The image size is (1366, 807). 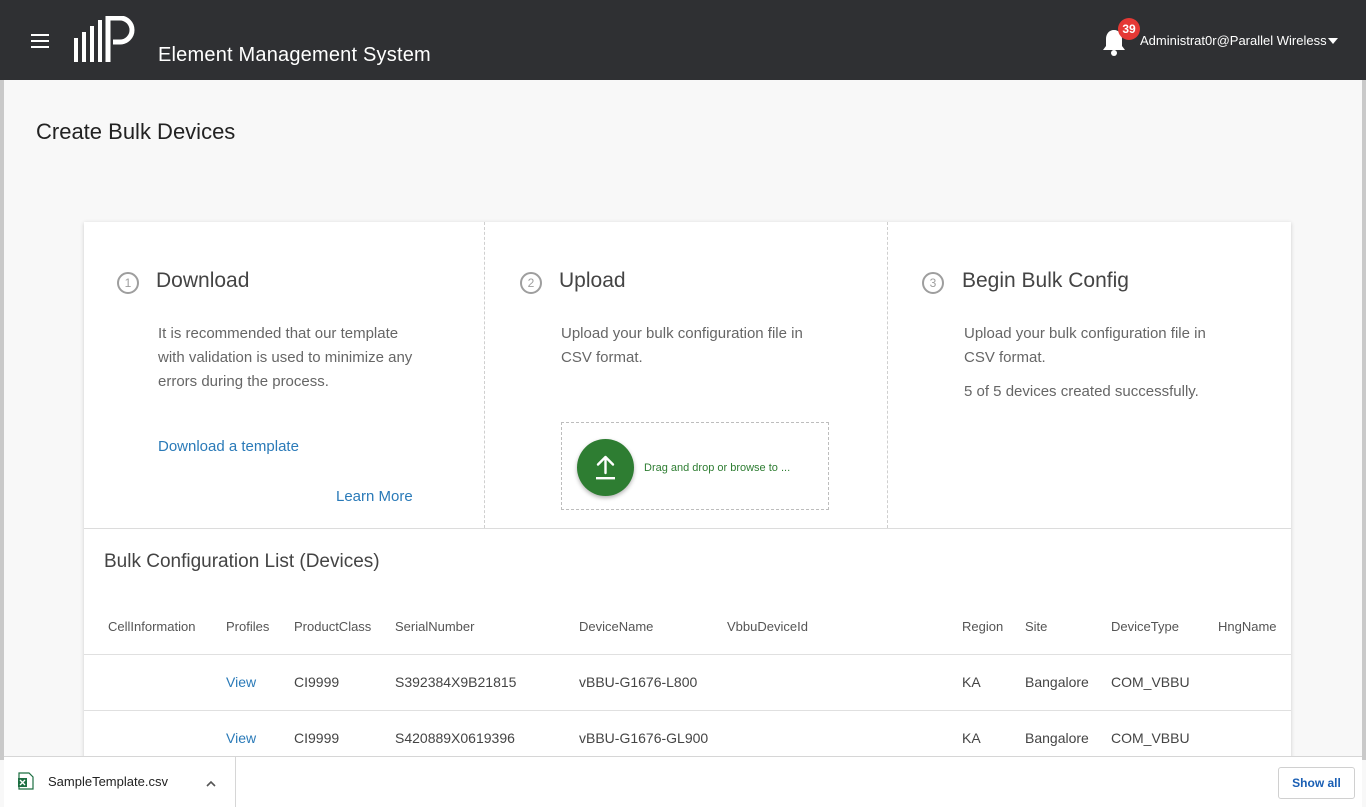 What do you see at coordinates (1036, 626) in the screenshot?
I see `column-header: Site` at bounding box center [1036, 626].